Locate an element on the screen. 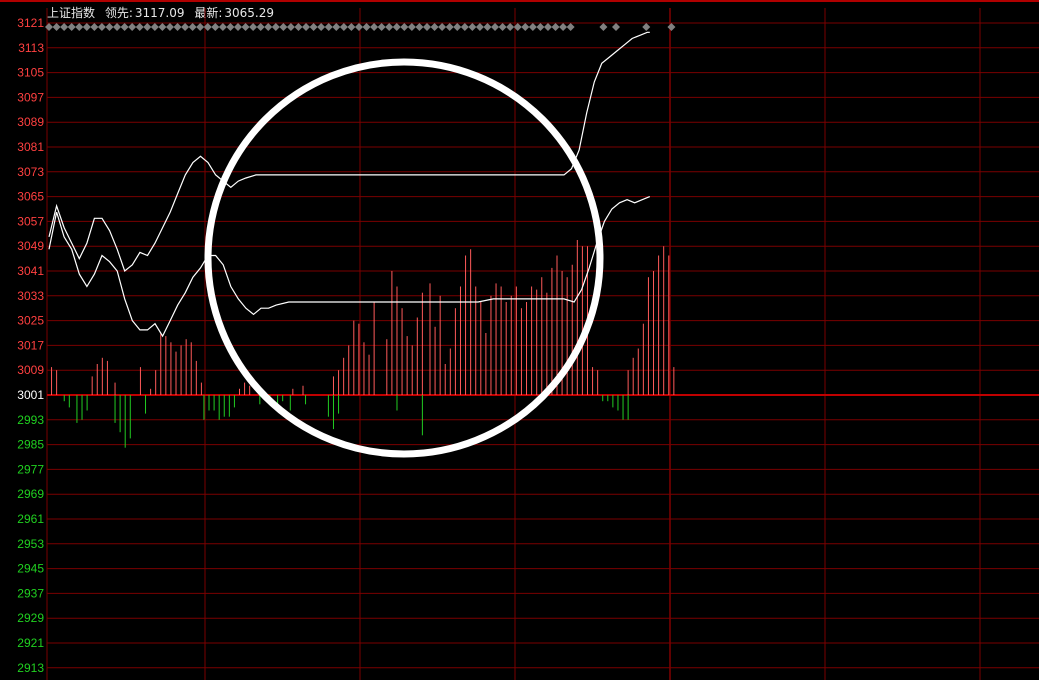 This screenshot has height=680, width=1039. y-tick-label: 3049 is located at coordinates (30, 246).